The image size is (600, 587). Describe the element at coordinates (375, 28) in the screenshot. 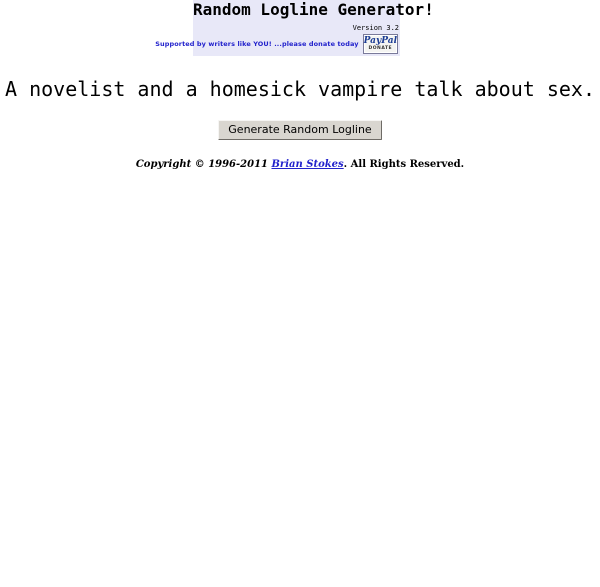

I see `version-label: Version 3.2` at that location.